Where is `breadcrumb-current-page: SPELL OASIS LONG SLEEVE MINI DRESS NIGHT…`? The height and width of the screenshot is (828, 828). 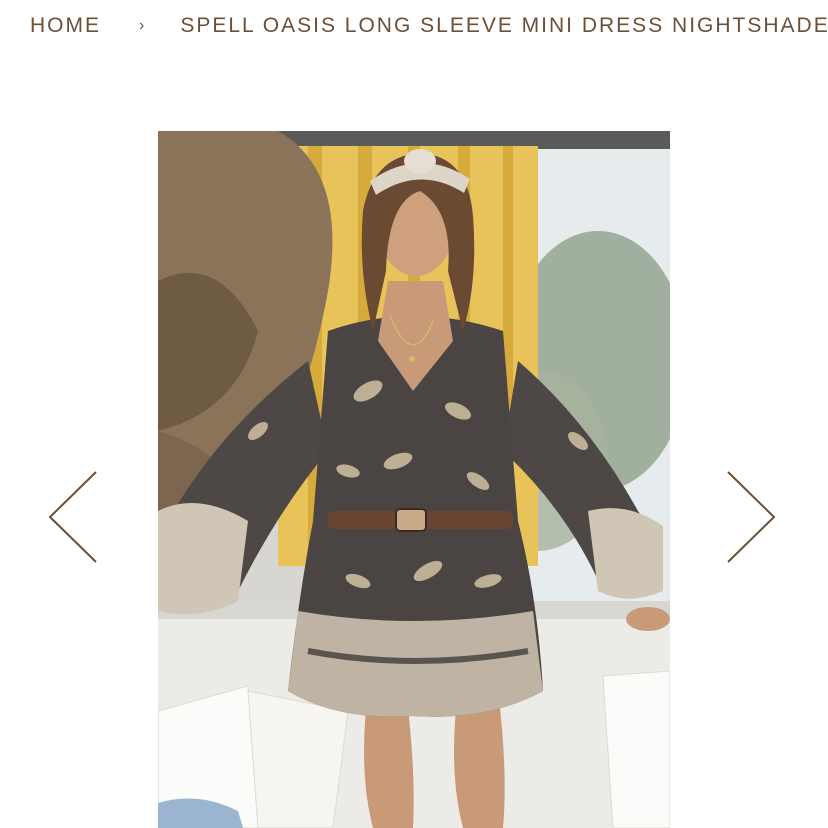
breadcrumb-current-page: SPELL OASIS LONG SLEEVE MINI DRESS NIGHT… is located at coordinates (504, 25).